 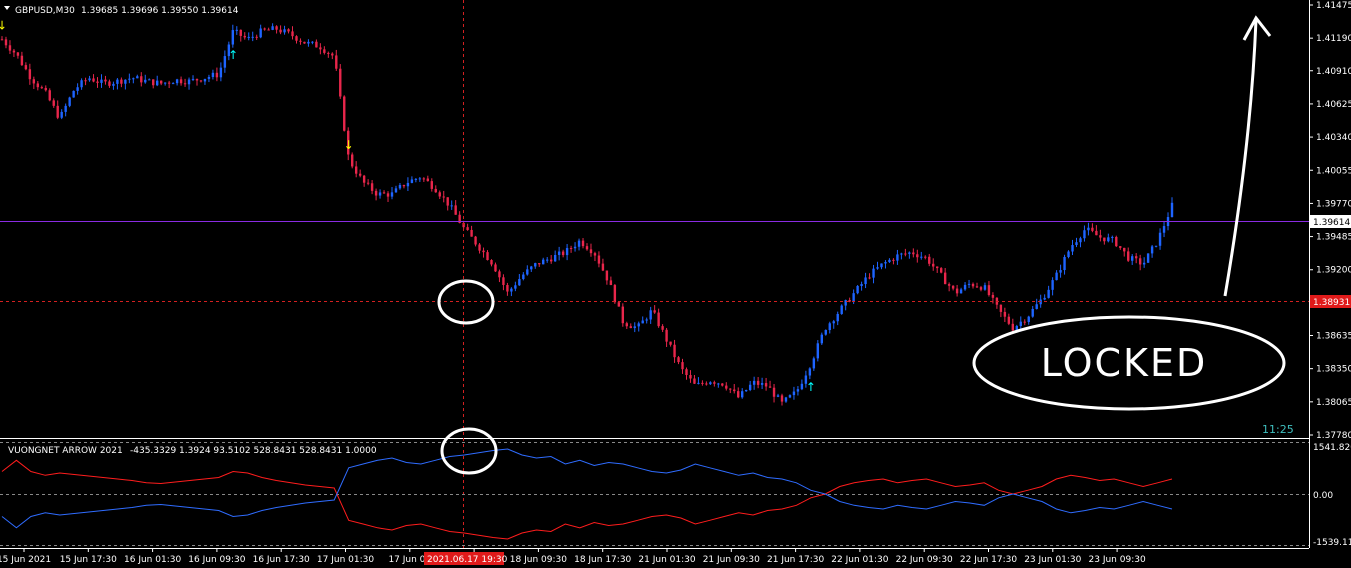 What do you see at coordinates (345, 560) in the screenshot?
I see `time-tick-label: 17 Jun 01:30` at bounding box center [345, 560].